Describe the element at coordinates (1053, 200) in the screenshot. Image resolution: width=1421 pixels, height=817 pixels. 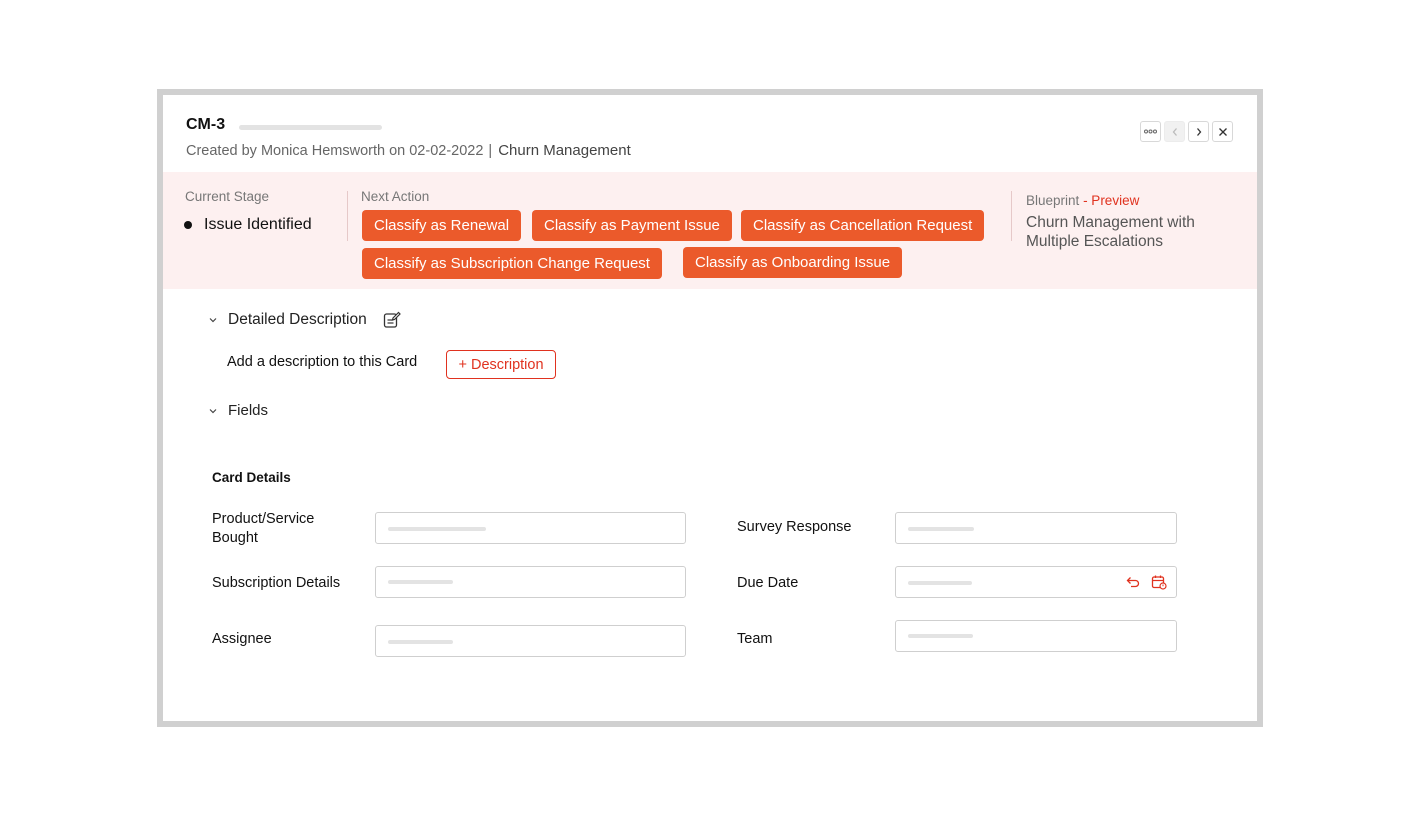
I see `blueprint-label-text: Blueprint` at that location.